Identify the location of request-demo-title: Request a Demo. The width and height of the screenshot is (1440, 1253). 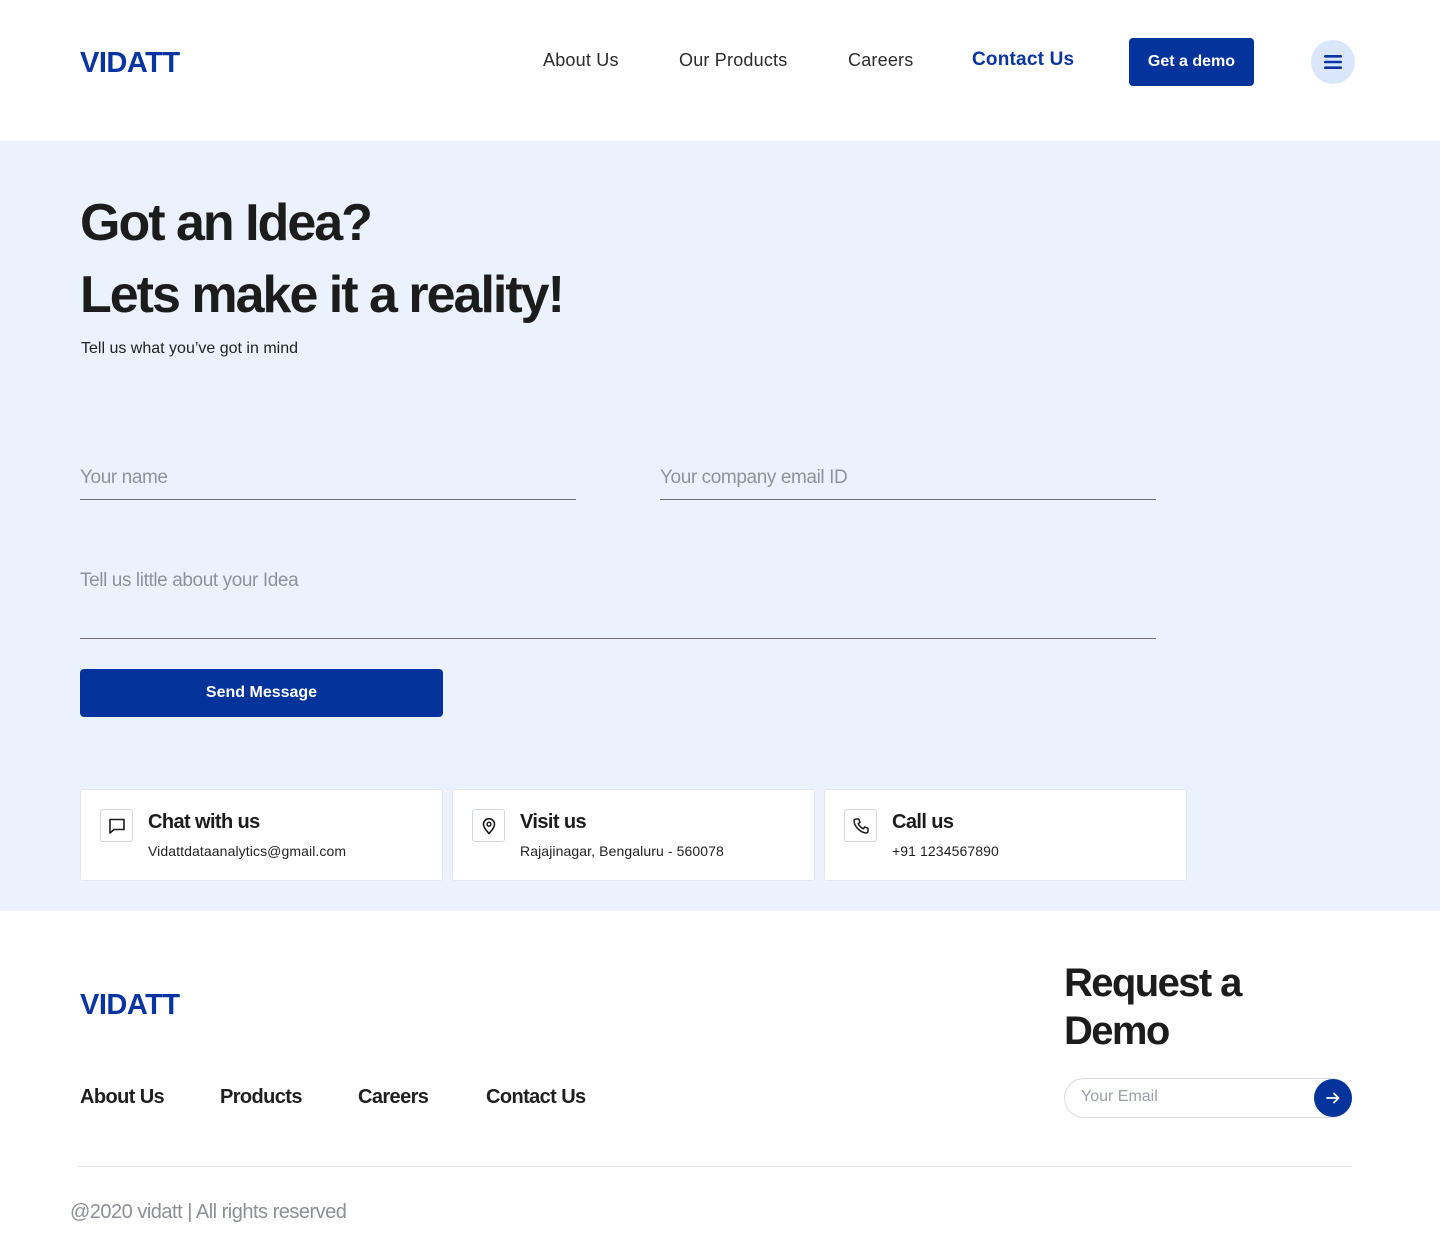
(1153, 1007).